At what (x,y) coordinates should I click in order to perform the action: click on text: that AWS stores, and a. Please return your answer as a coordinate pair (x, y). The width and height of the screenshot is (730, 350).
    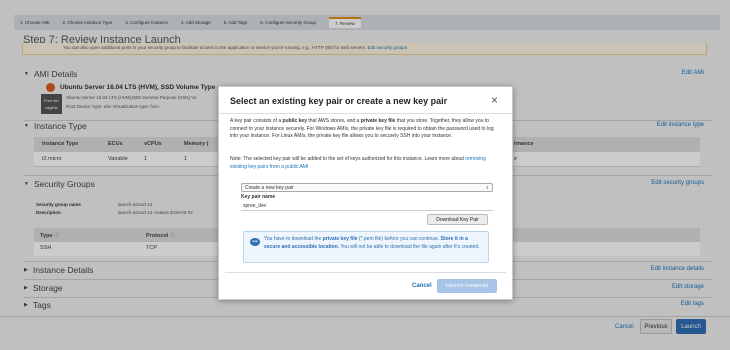
    Looking at the image, I should click on (333, 121).